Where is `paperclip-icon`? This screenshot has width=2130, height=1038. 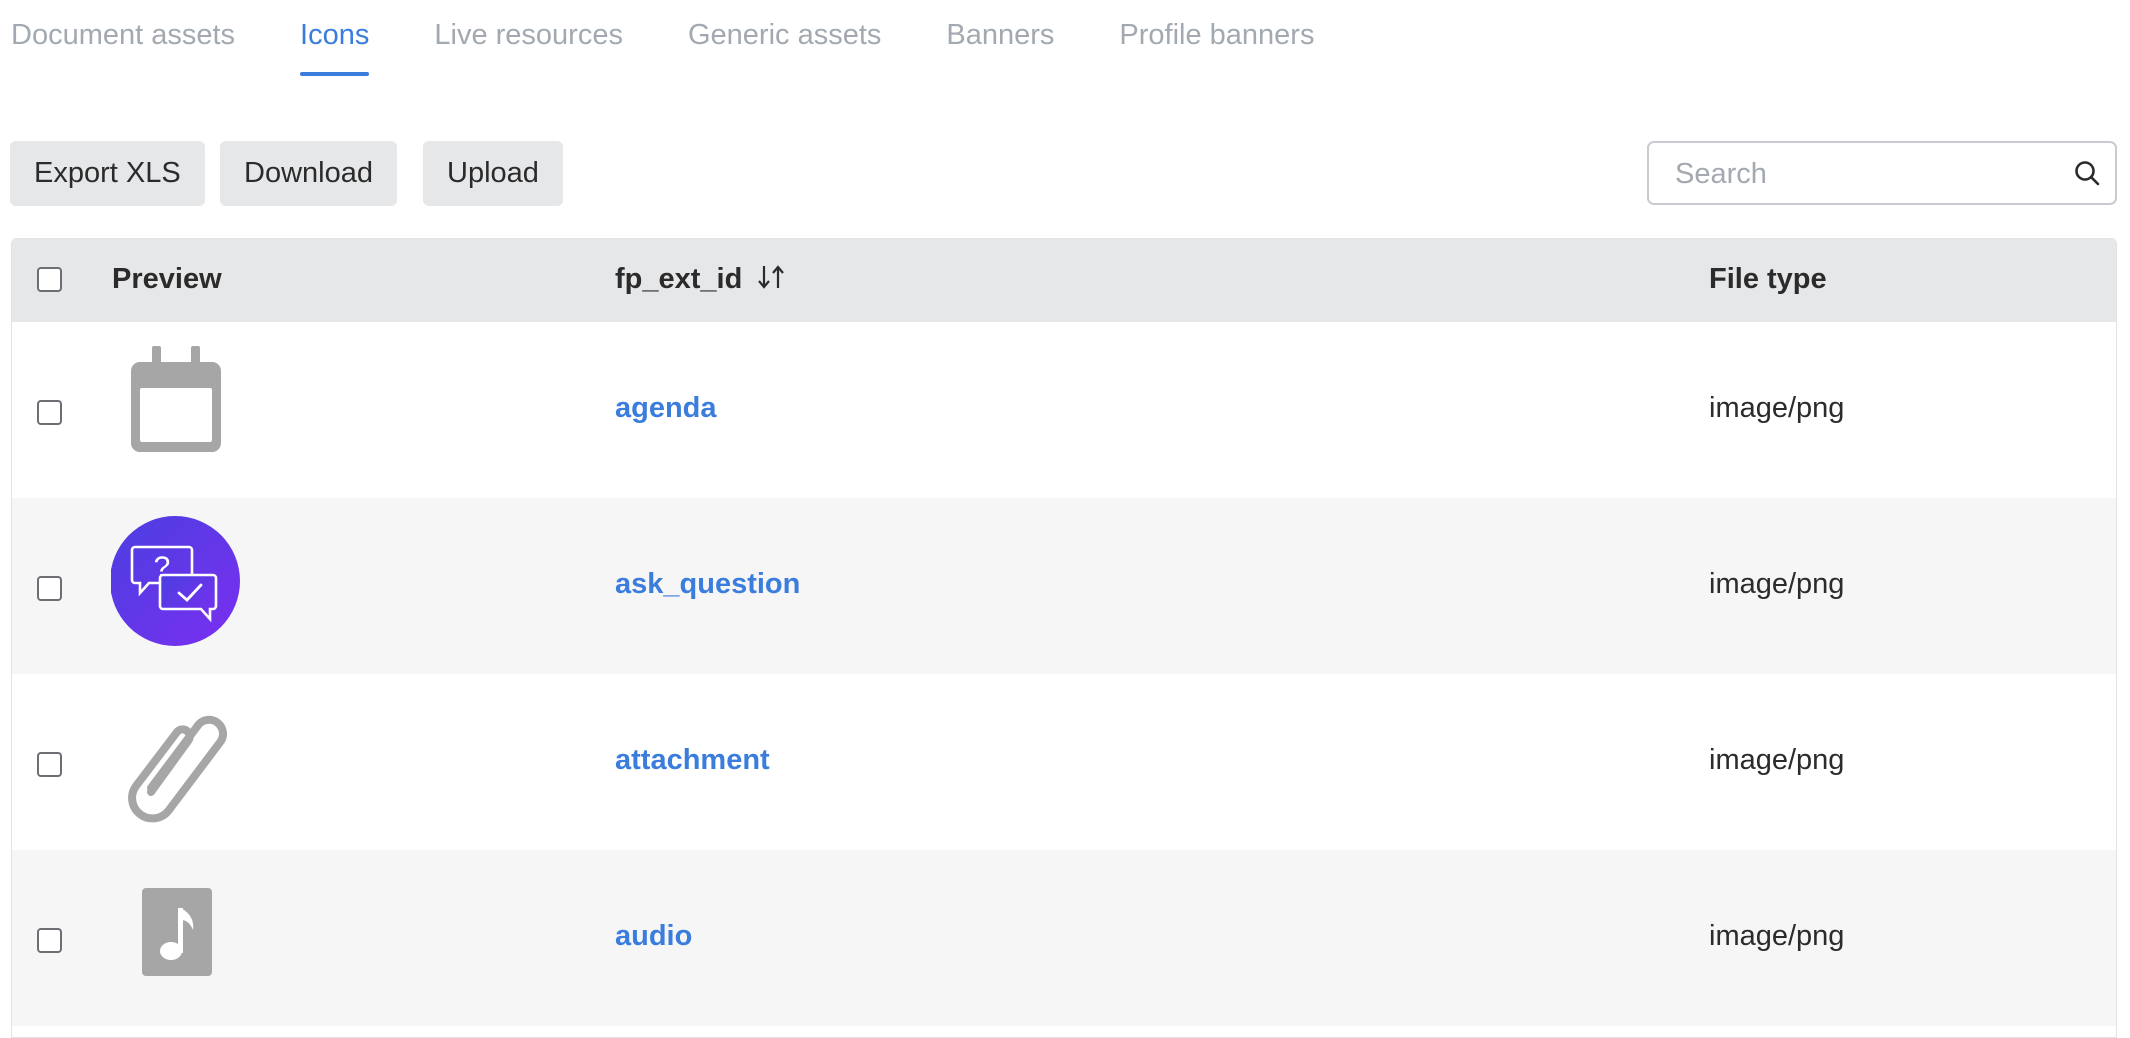
paperclip-icon is located at coordinates (177, 769).